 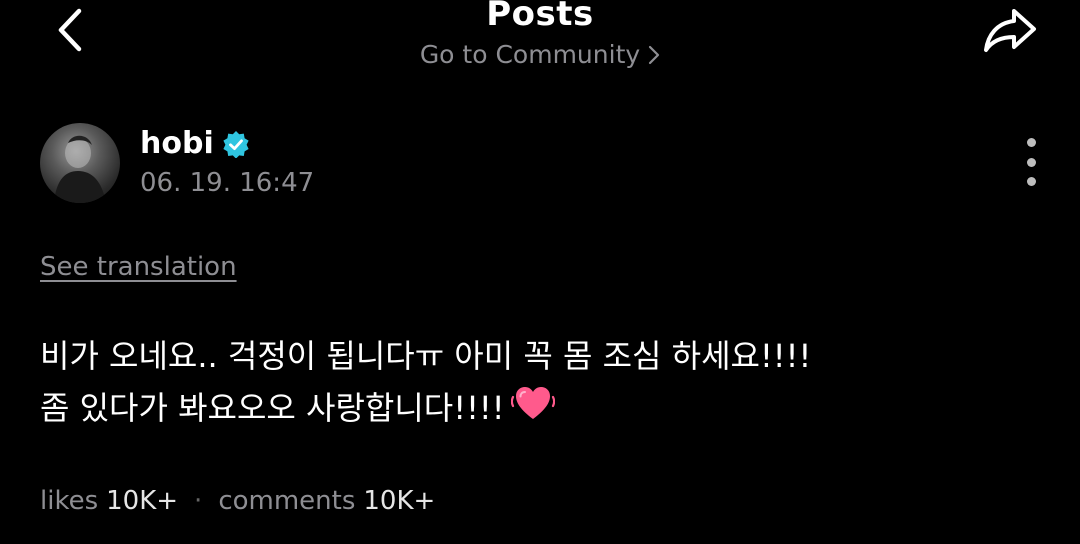 I want to click on go-to-community-link: Go to Community, so click(x=540, y=54).